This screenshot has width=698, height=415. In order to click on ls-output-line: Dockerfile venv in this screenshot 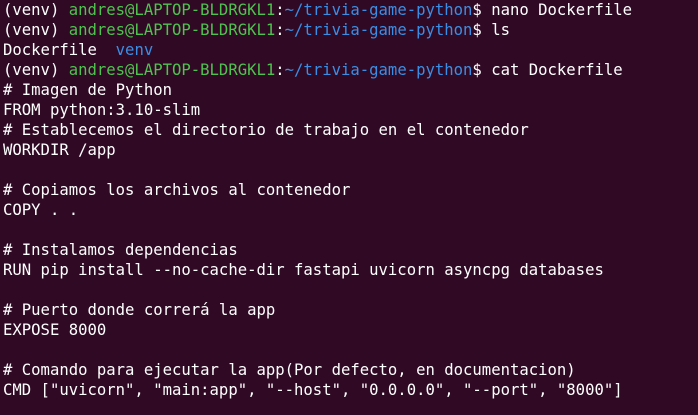, I will do `click(350, 50)`.